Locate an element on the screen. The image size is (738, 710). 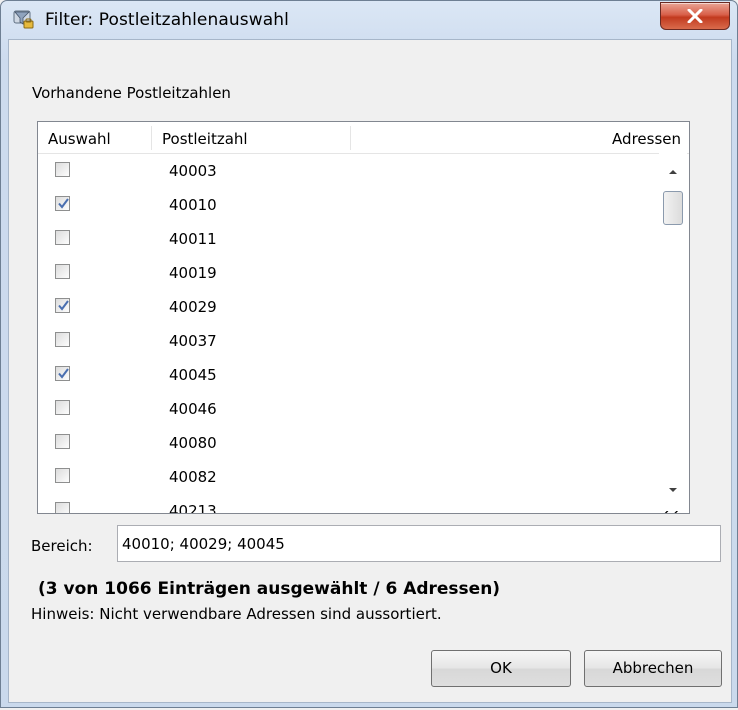
row-postcode: 40019 is located at coordinates (193, 273).